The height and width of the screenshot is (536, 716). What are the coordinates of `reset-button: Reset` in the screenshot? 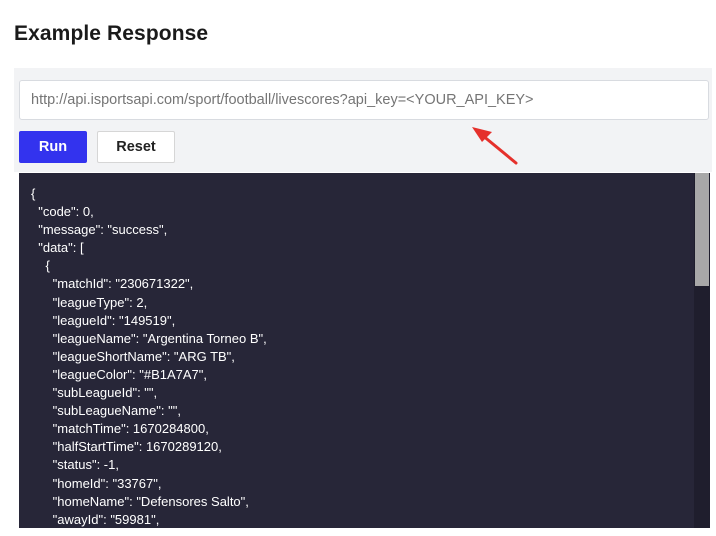 It's located at (136, 147).